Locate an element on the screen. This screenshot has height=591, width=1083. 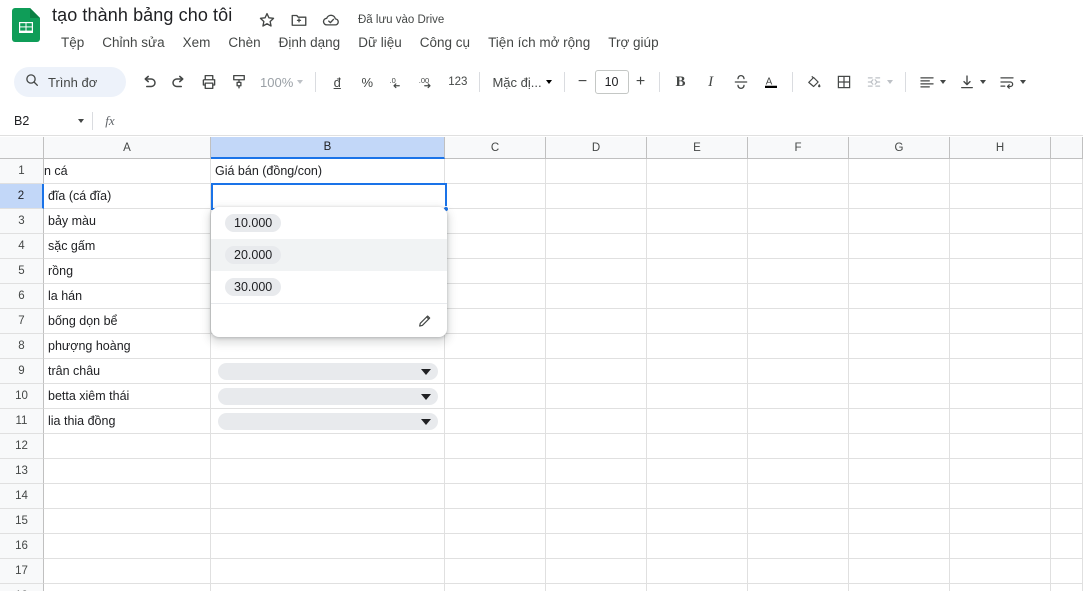
menu-item-tep: Tệp is located at coordinates (72, 42).